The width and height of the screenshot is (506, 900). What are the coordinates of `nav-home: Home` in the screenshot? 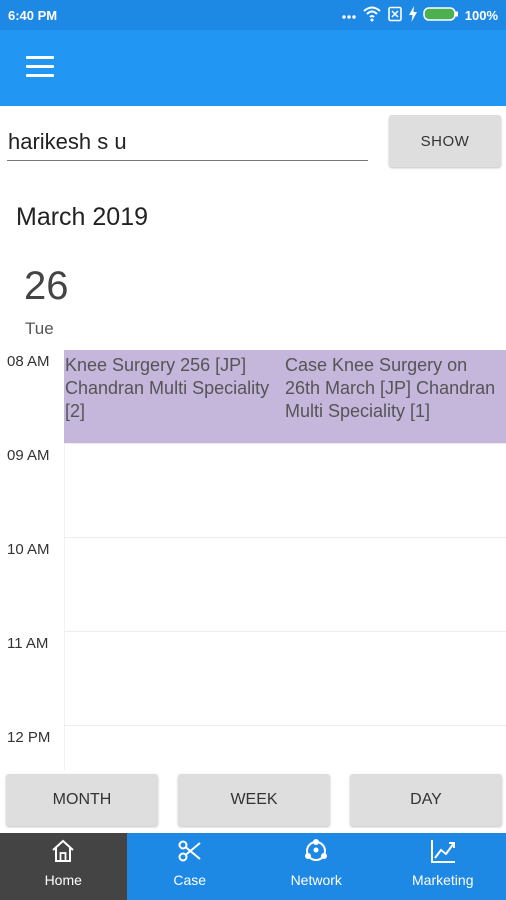 It's located at (63, 866).